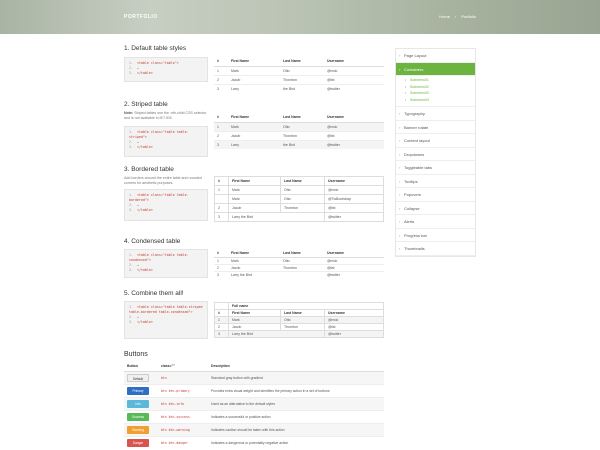  Describe the element at coordinates (435, 91) in the screenshot. I see `sidebar-submenu: Submenu01 Submenu02 Submenu03 Submenu04` at that location.